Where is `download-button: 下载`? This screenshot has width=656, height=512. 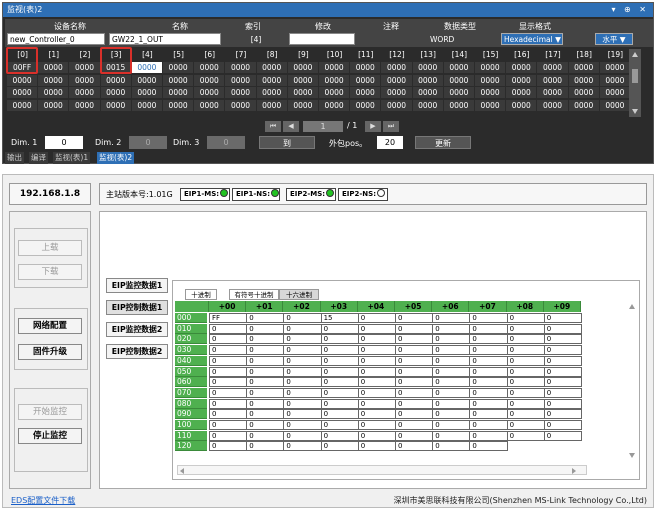
download-button: 下载 is located at coordinates (50, 272).